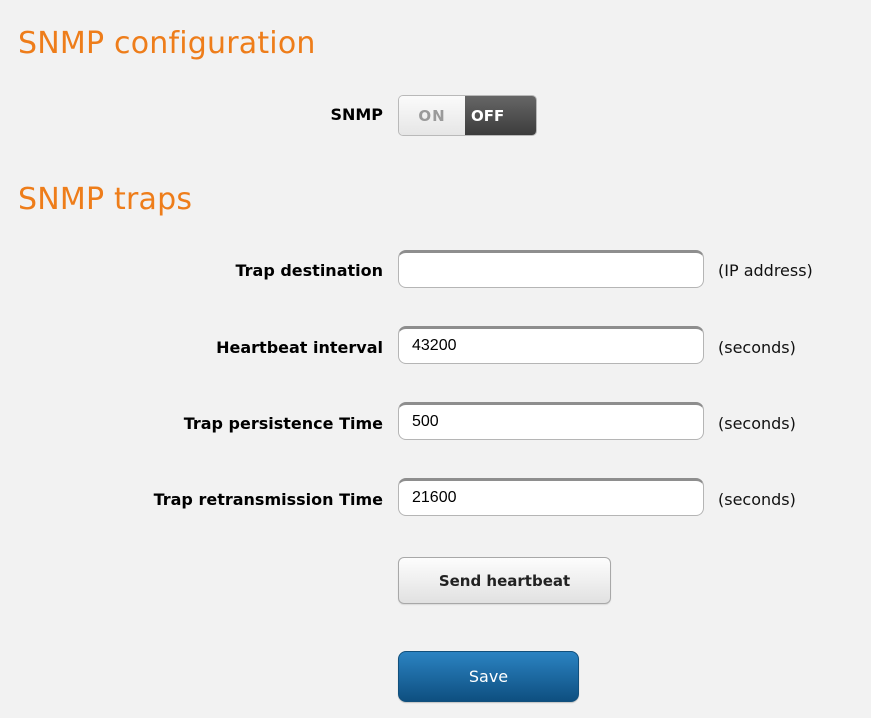 The image size is (871, 718). Describe the element at coordinates (432, 115) in the screenshot. I see `snmp-toggle-on: ON` at that location.